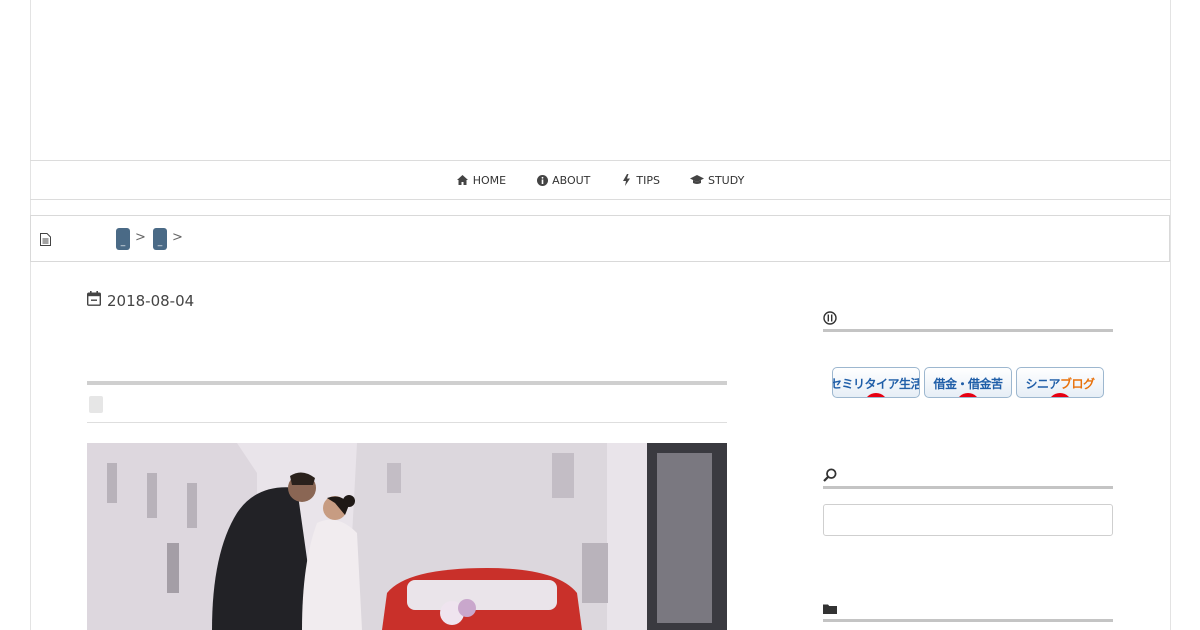 Image resolution: width=1200 pixels, height=630 pixels. I want to click on banner-label-accent: ブログ, so click(1077, 384).